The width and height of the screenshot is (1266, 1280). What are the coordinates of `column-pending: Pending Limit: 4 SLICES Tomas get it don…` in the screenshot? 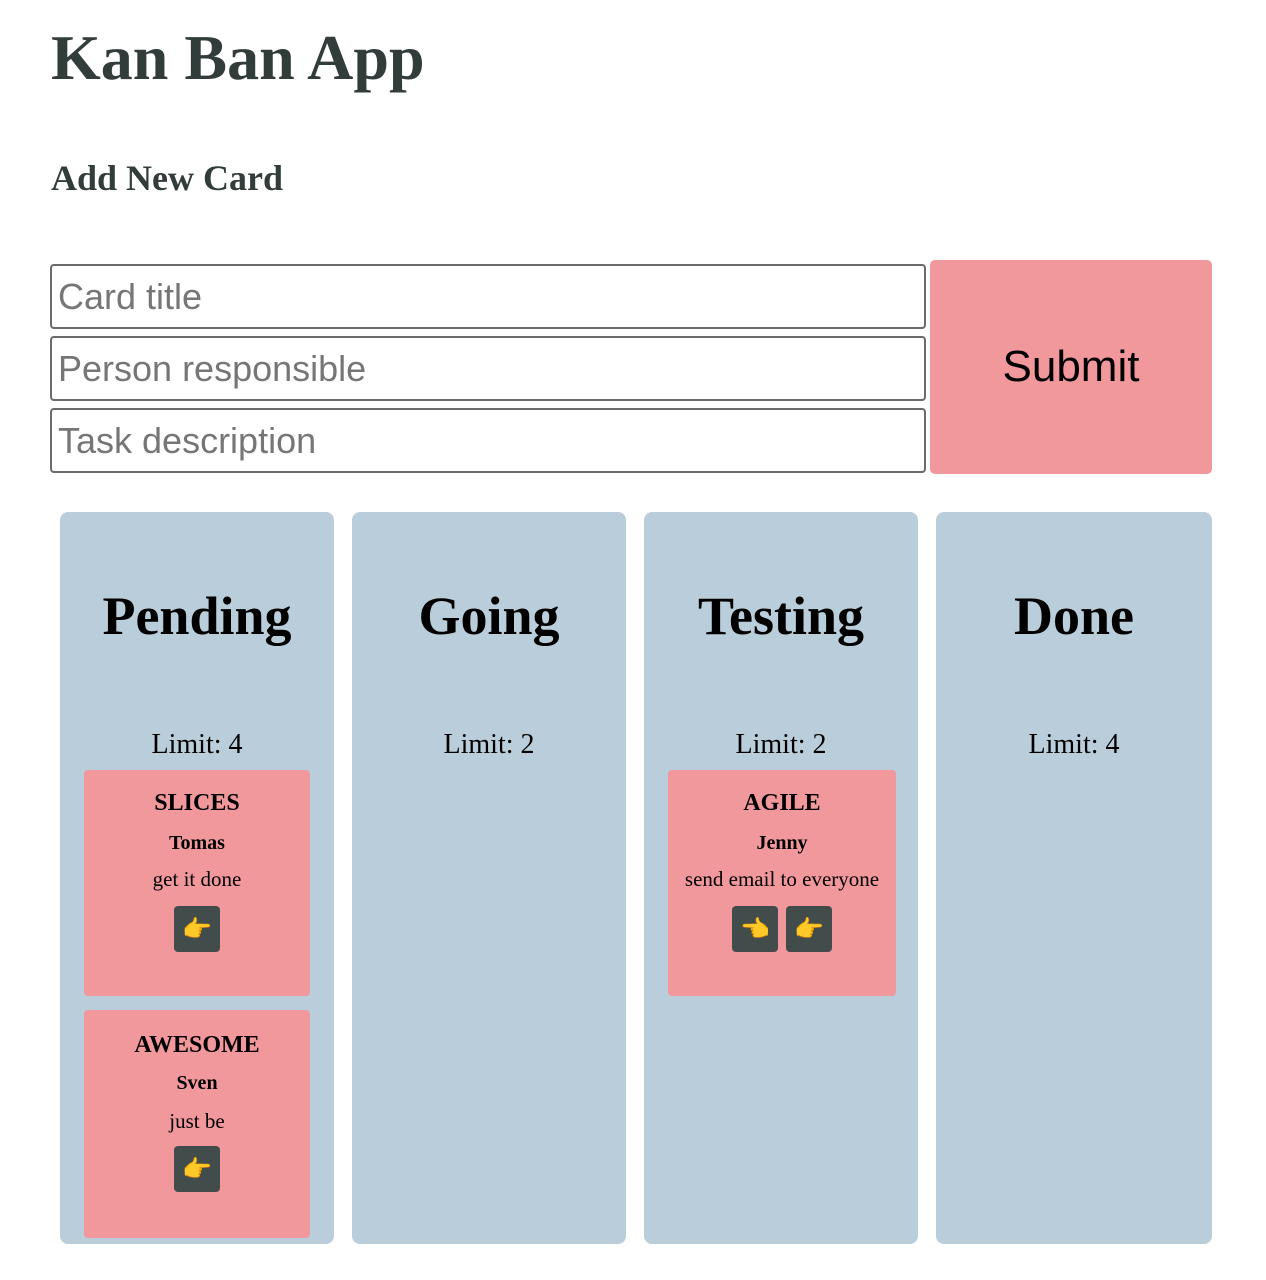 It's located at (197, 878).